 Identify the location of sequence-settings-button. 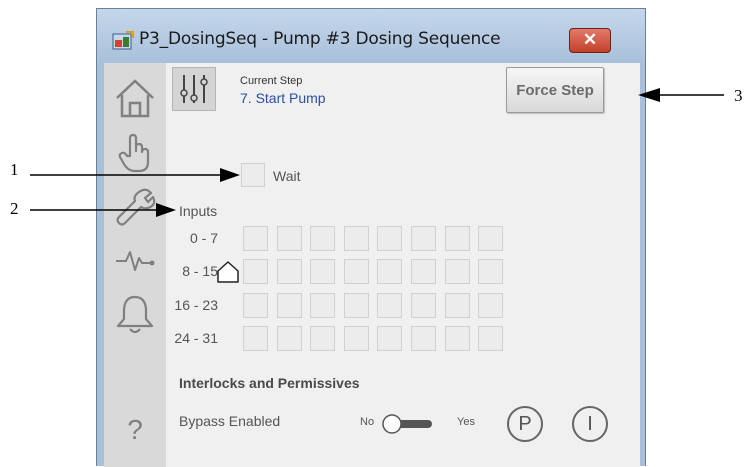
(194, 89).